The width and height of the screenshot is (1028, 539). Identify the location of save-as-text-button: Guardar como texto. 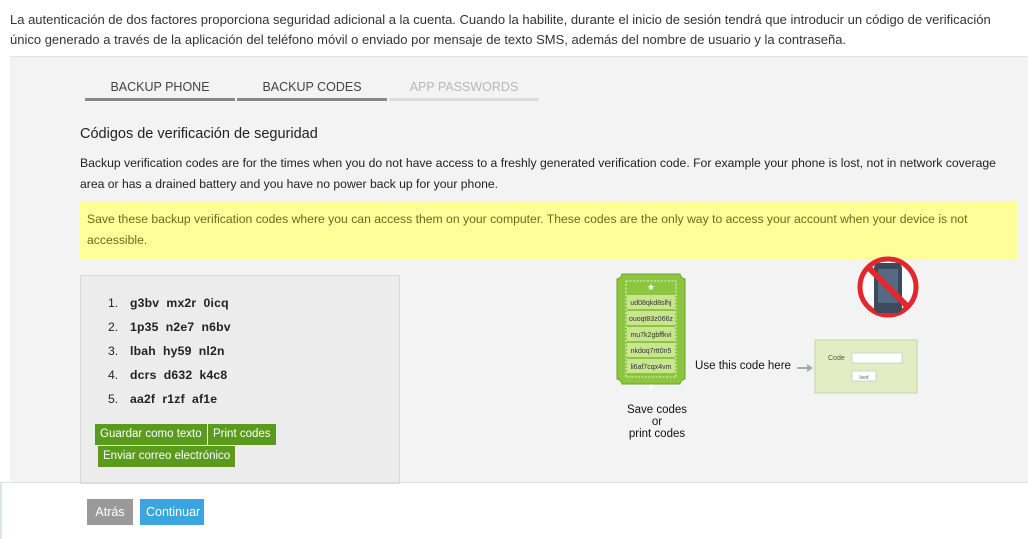
(151, 434).